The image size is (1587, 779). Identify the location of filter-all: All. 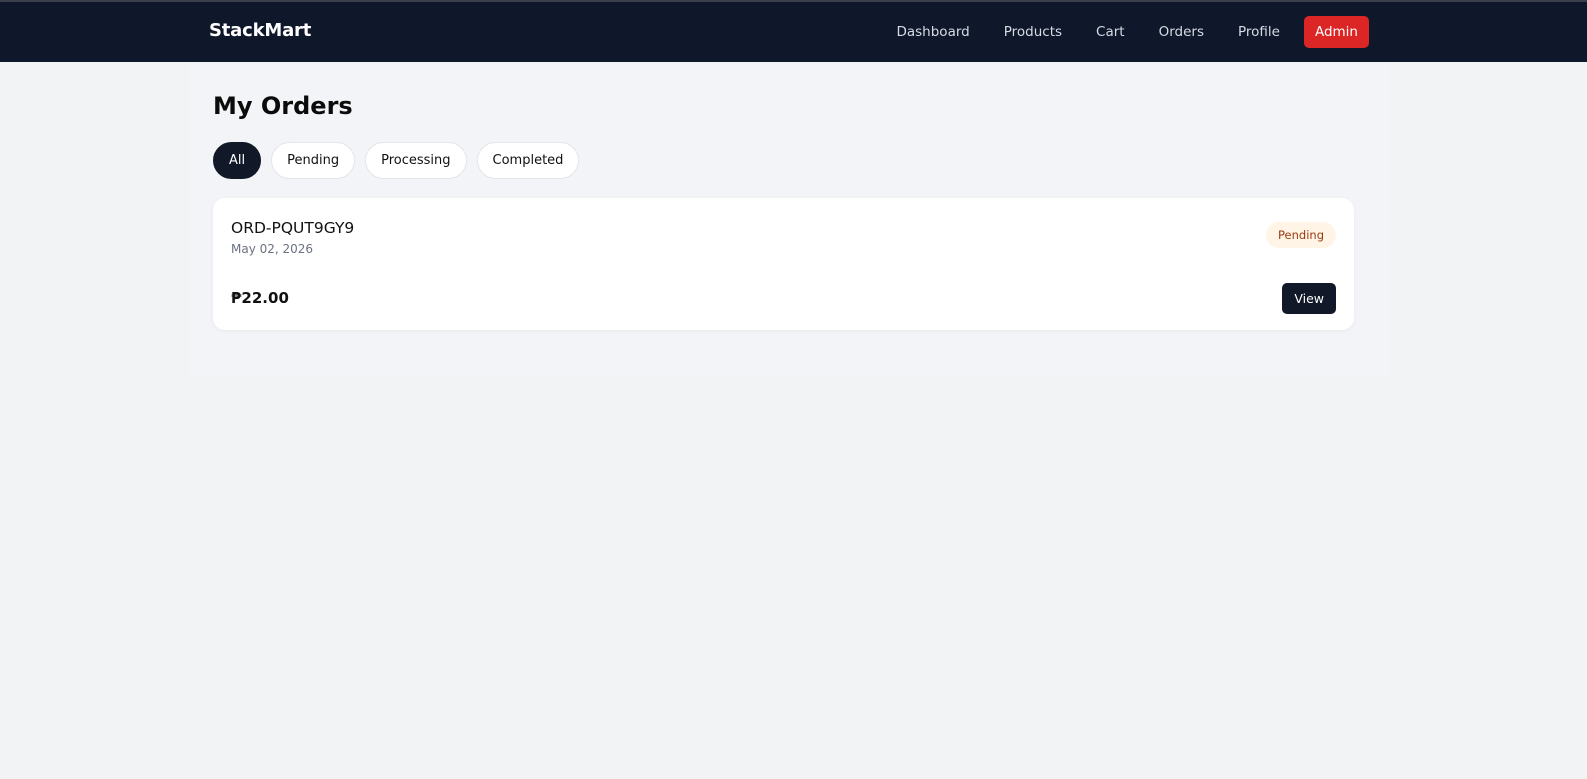
(237, 160).